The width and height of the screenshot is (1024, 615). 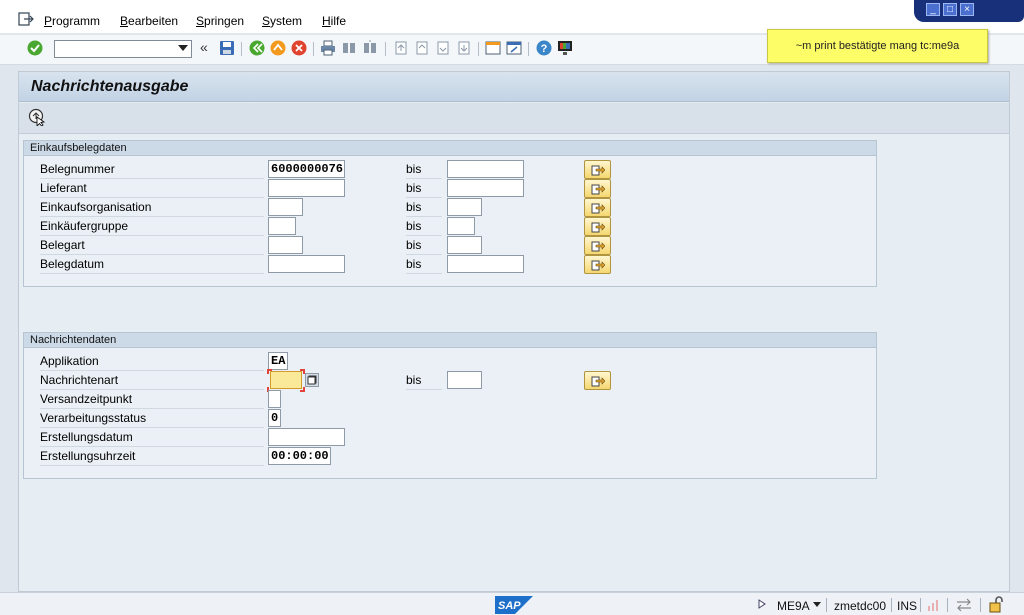 I want to click on server-name: zmetdc00, so click(x=860, y=606).